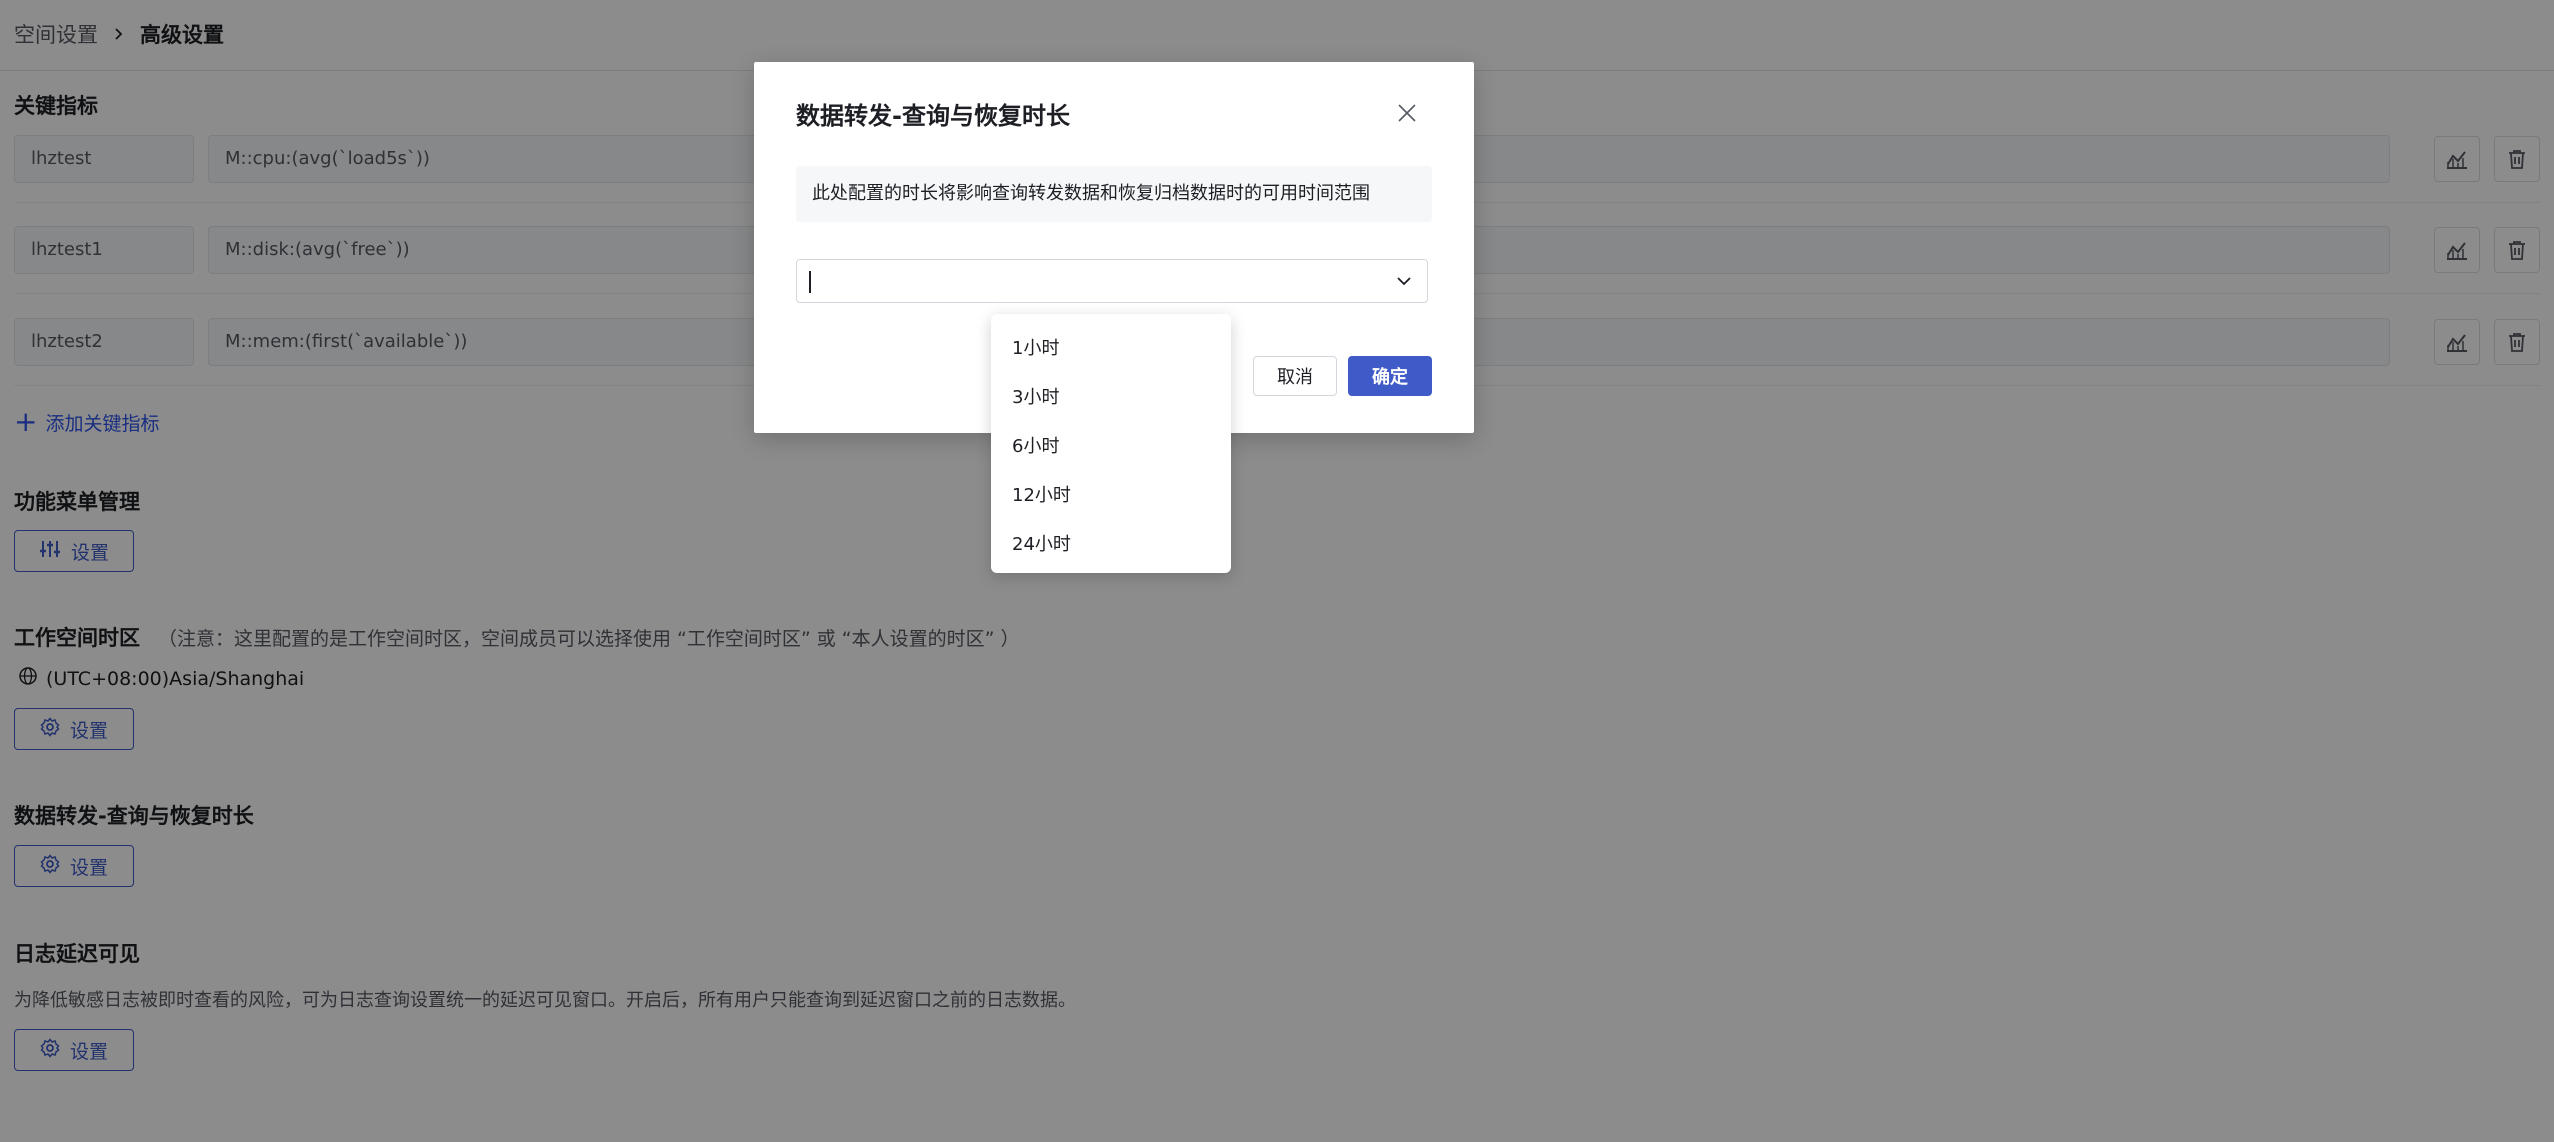 The width and height of the screenshot is (2554, 1142). I want to click on modal-note: 此处配置的时长将影响查询转发数据和恢复归档数据时的可用时间范围, so click(1114, 194).